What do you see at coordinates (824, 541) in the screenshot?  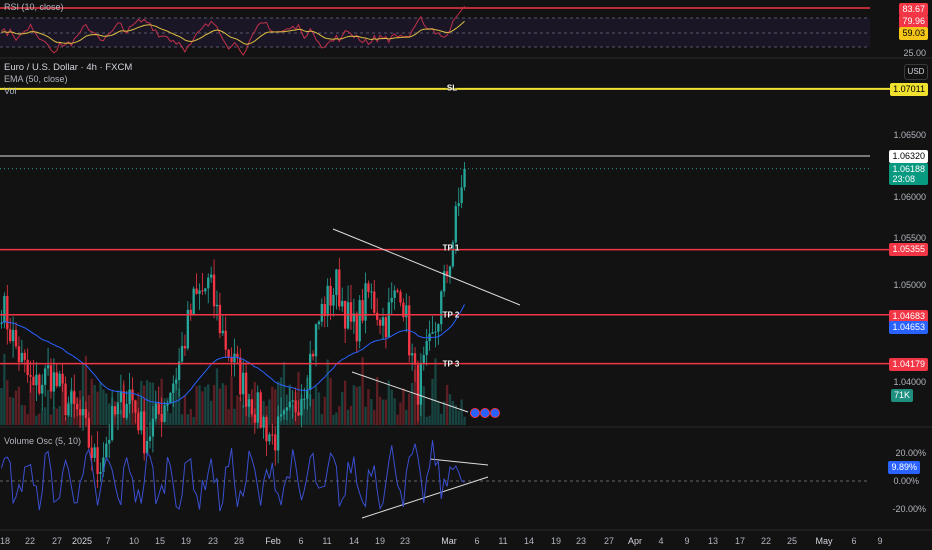 I see `time-axis-label: May` at bounding box center [824, 541].